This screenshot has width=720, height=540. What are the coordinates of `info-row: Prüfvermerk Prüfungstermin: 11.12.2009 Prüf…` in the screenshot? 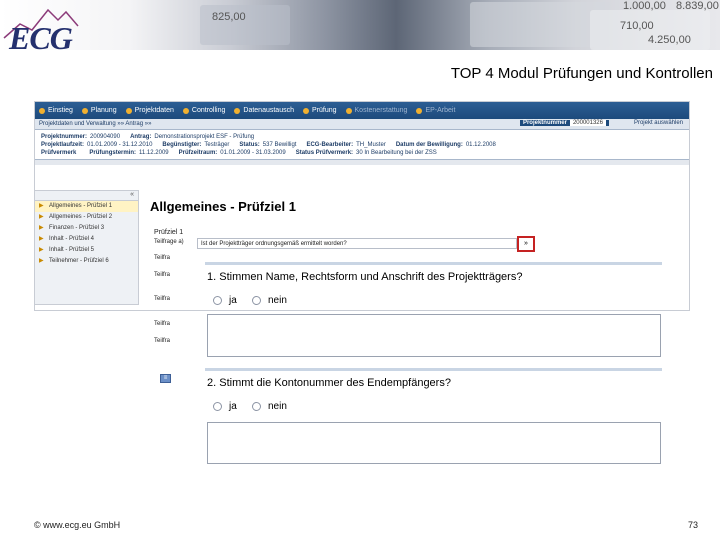 It's located at (362, 153).